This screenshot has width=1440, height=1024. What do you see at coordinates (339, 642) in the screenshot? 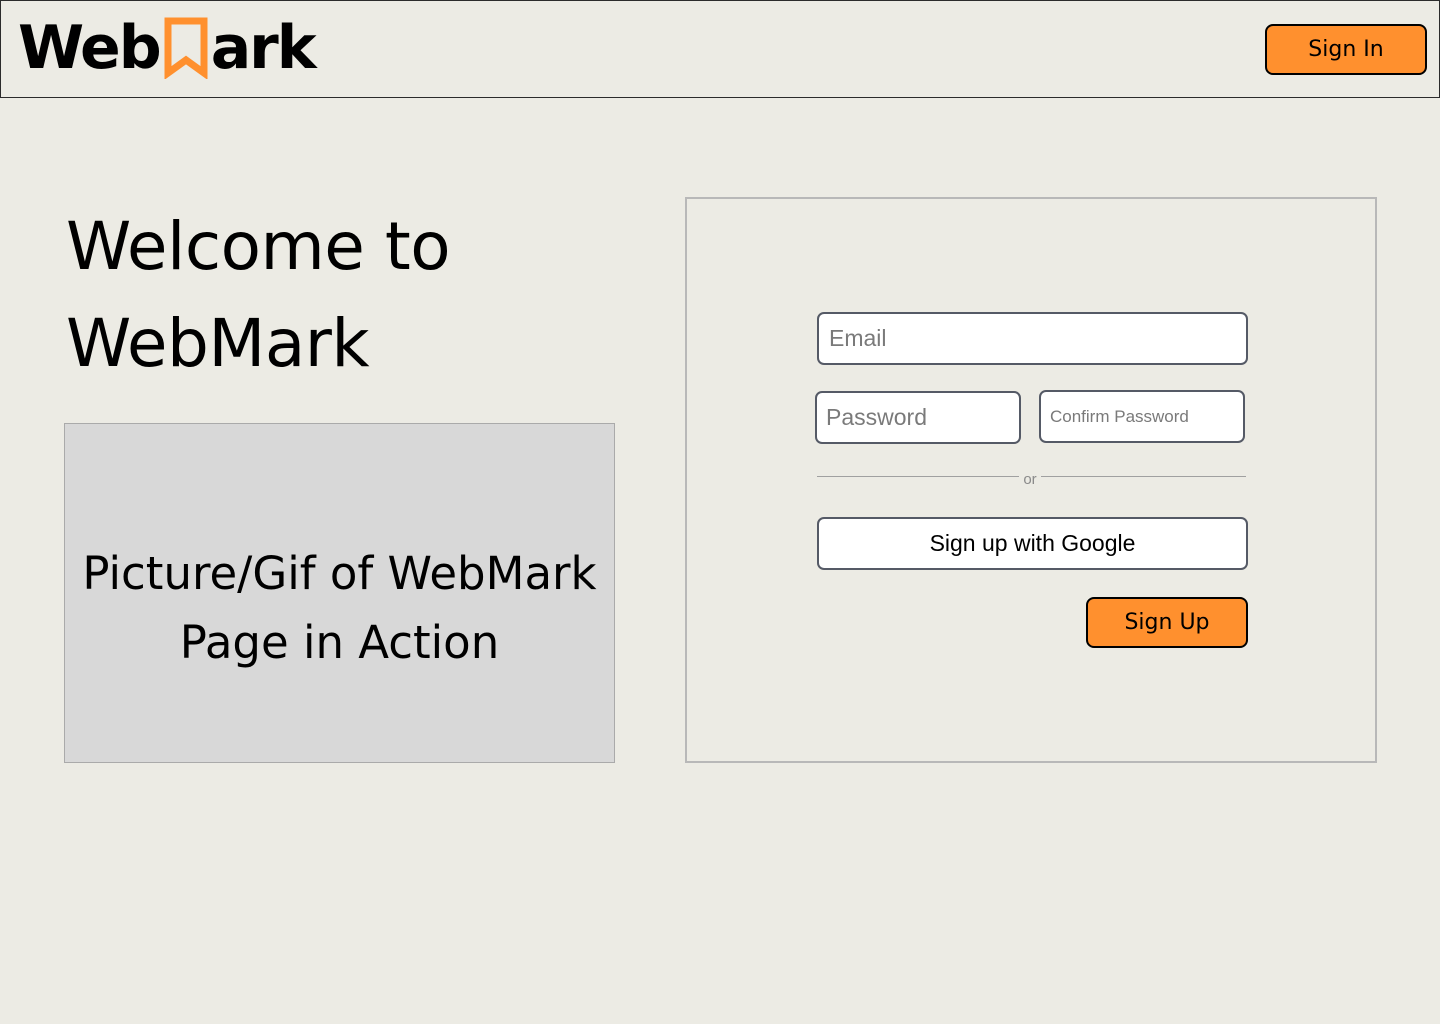
I see `preview-caption-line-2: Page in Action` at bounding box center [339, 642].